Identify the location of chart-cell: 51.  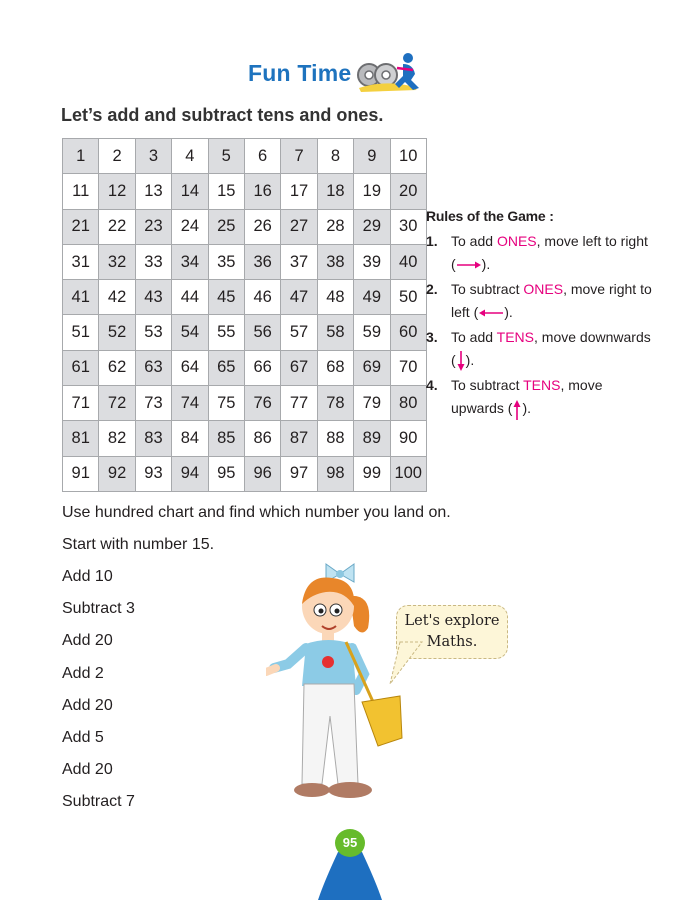
(80, 332).